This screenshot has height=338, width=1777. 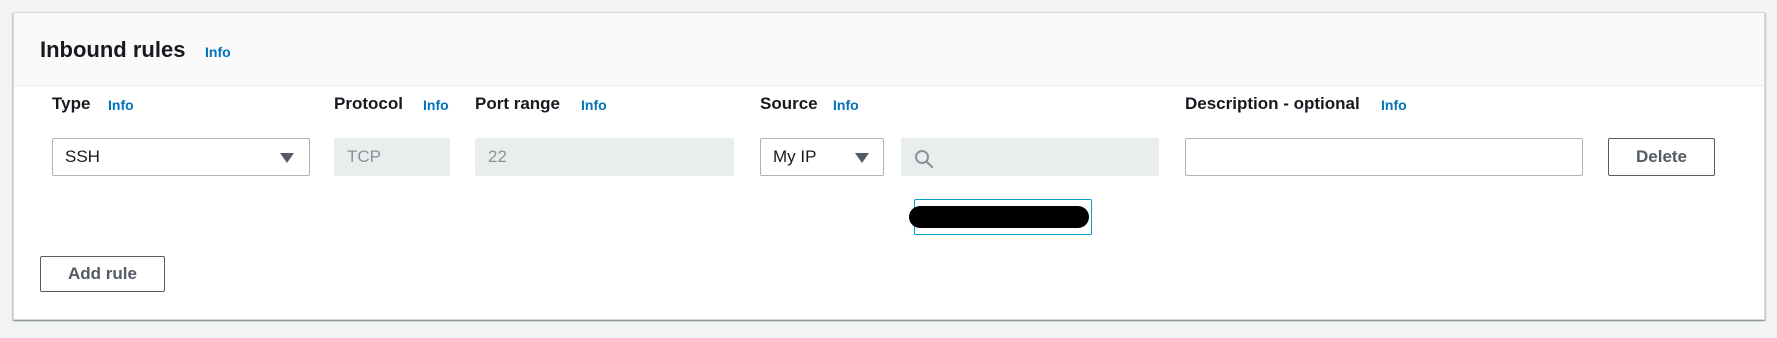 I want to click on protocol-info-link: Info, so click(x=436, y=105).